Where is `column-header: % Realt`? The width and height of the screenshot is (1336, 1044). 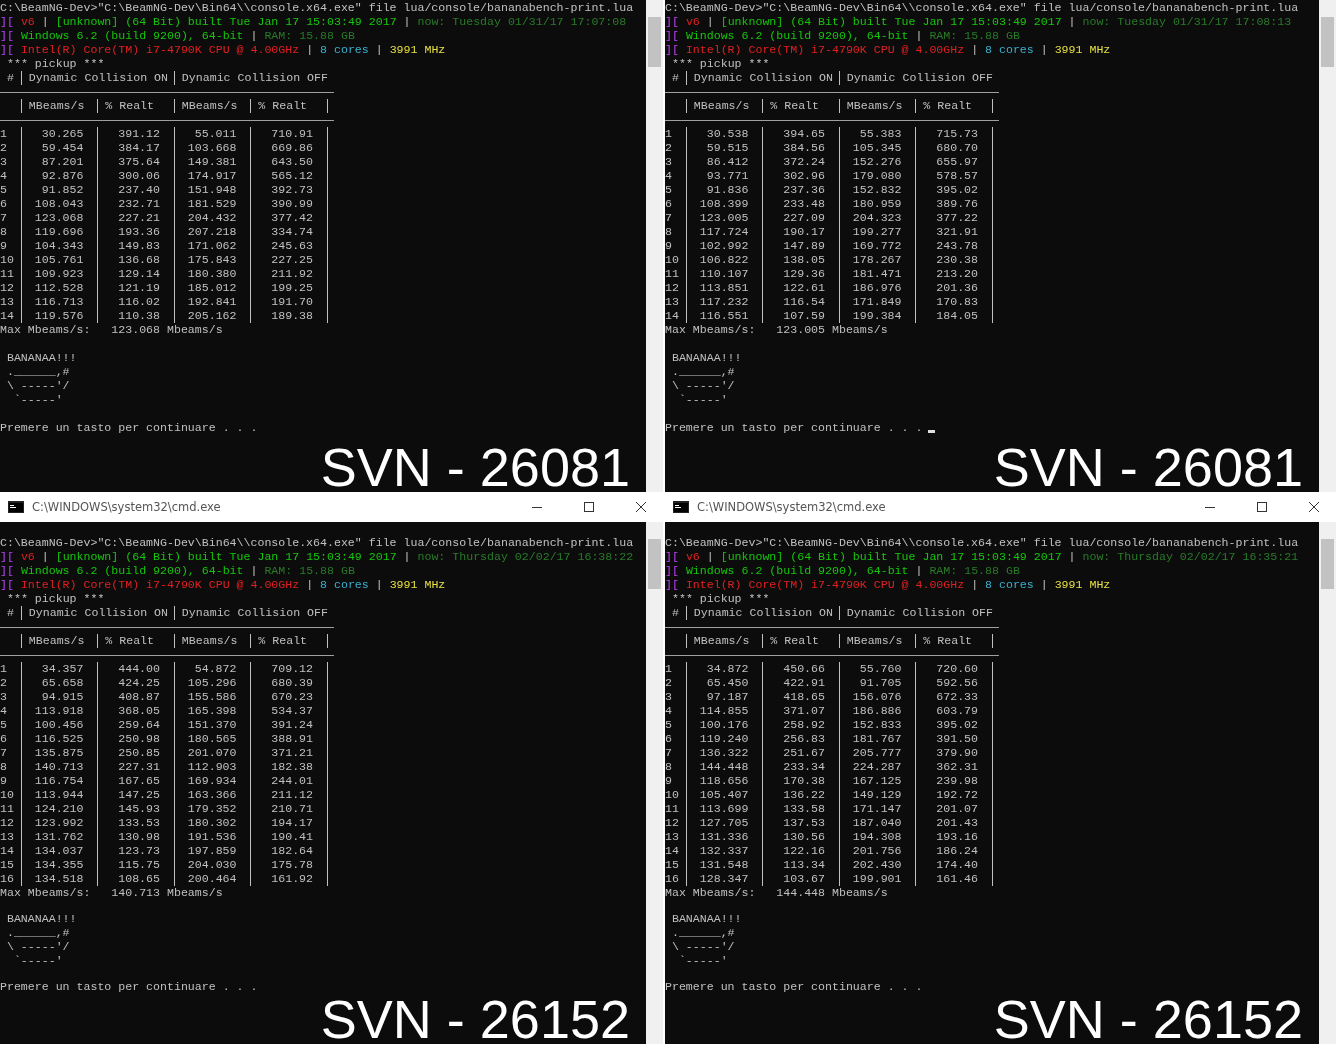 column-header: % Realt is located at coordinates (795, 105).